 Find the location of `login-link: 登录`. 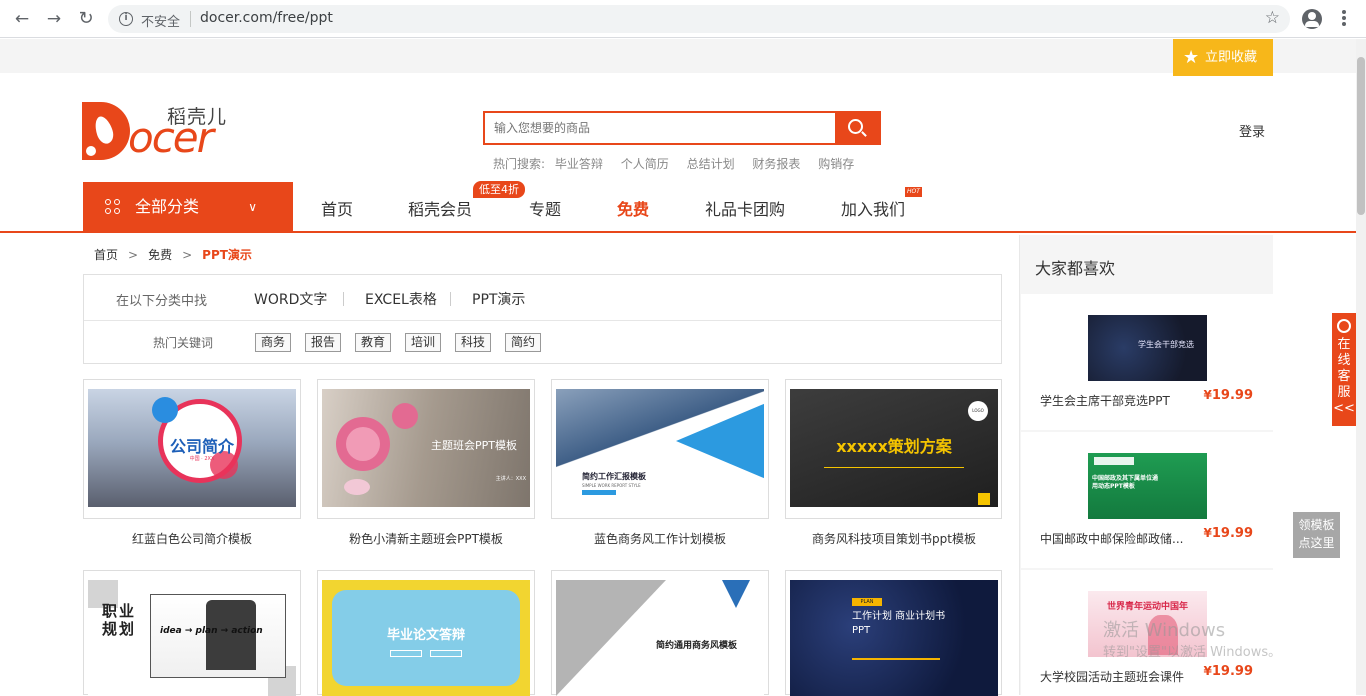

login-link: 登录 is located at coordinates (1252, 130).